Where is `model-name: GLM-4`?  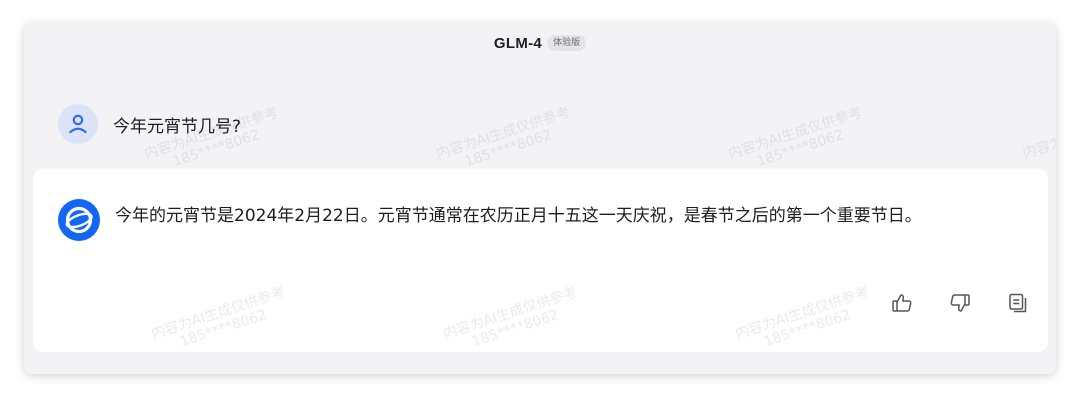 model-name: GLM-4 is located at coordinates (518, 43).